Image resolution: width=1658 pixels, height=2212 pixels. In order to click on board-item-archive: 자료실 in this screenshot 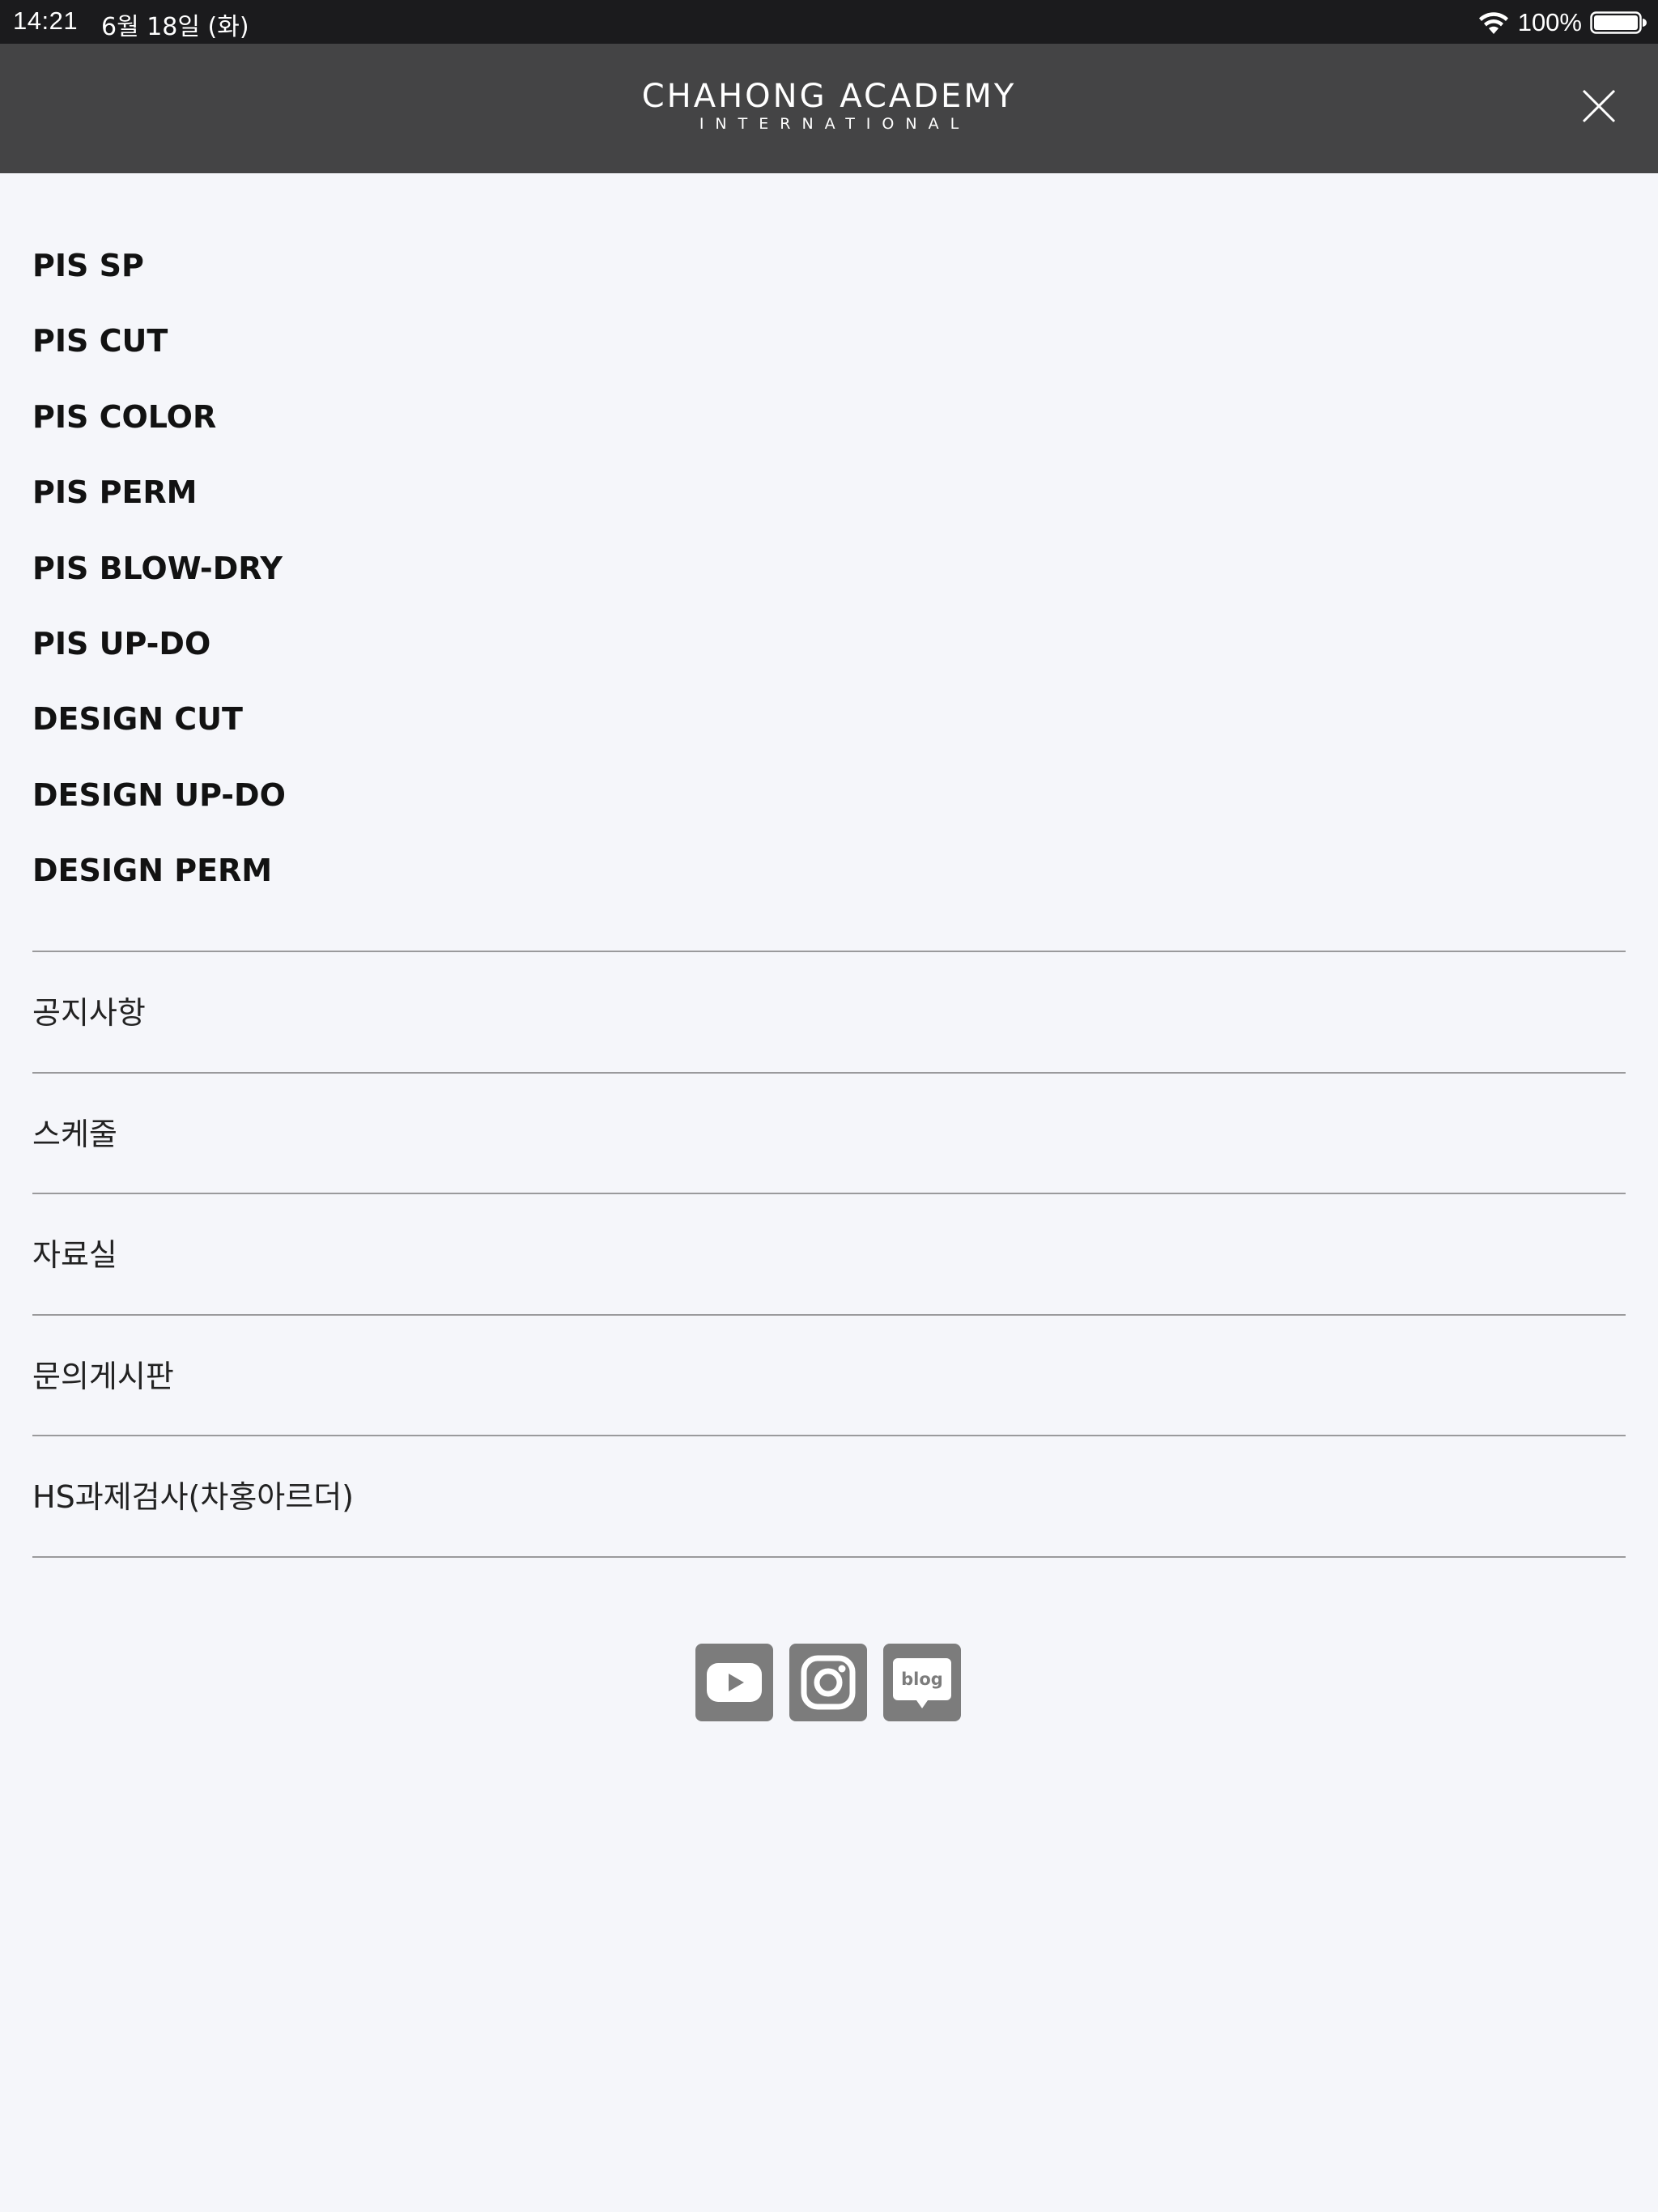, I will do `click(829, 1255)`.